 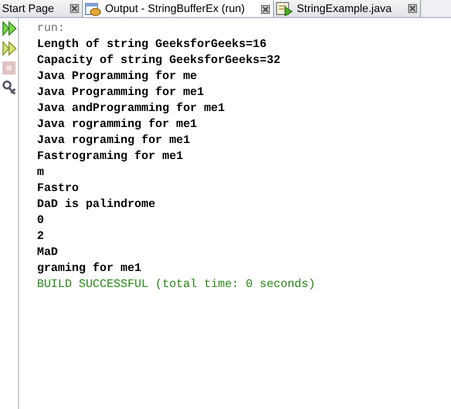 What do you see at coordinates (92, 9) in the screenshot?
I see `output-window-icon` at bounding box center [92, 9].